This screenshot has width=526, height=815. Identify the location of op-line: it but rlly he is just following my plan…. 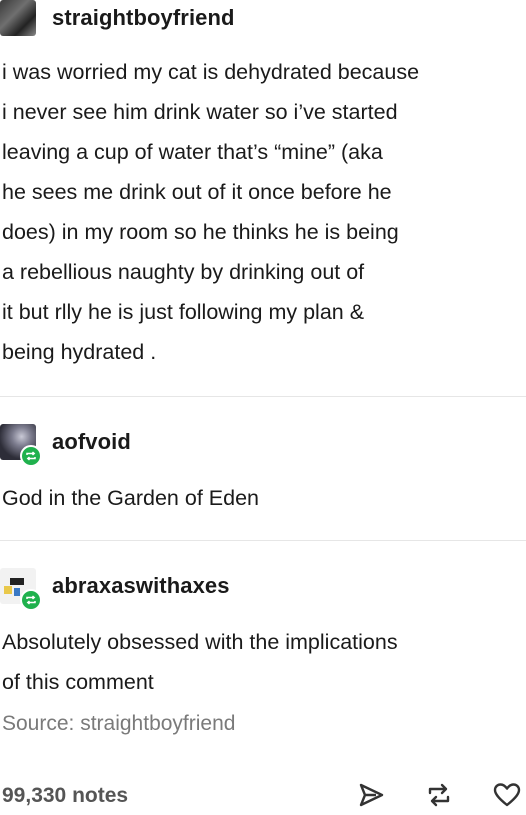
(183, 312).